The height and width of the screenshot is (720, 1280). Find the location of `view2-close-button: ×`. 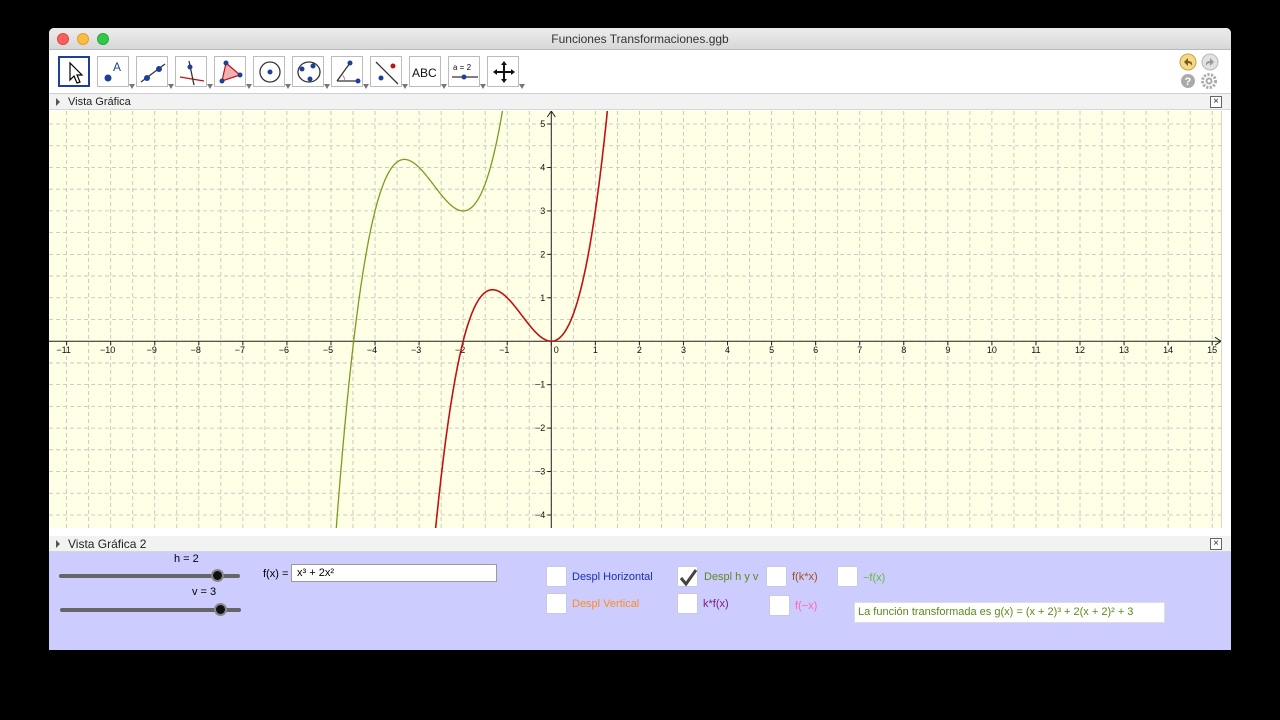

view2-close-button: × is located at coordinates (1216, 544).